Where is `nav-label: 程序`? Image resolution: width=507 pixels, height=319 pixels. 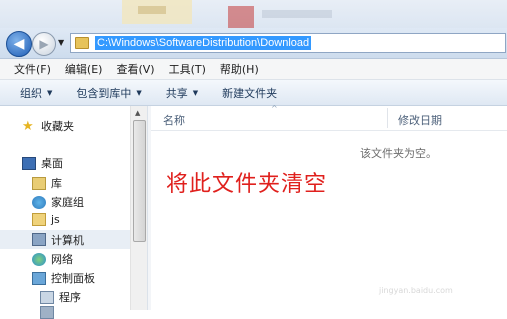
nav-label: 程序 is located at coordinates (70, 297).